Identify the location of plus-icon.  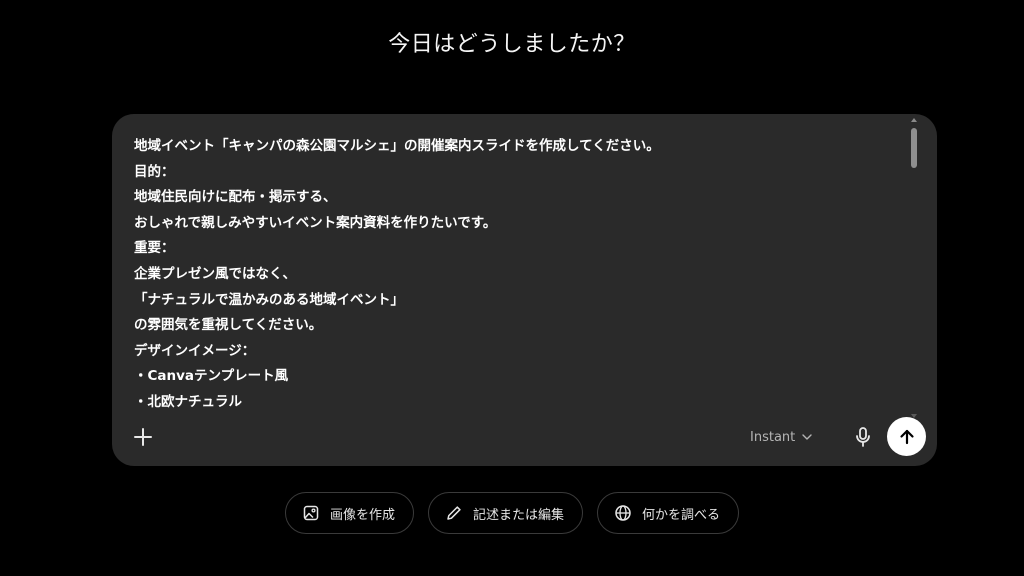
(143, 437).